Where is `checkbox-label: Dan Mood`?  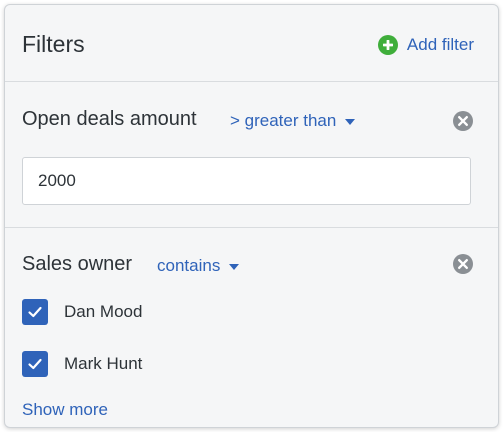 checkbox-label: Dan Mood is located at coordinates (103, 311).